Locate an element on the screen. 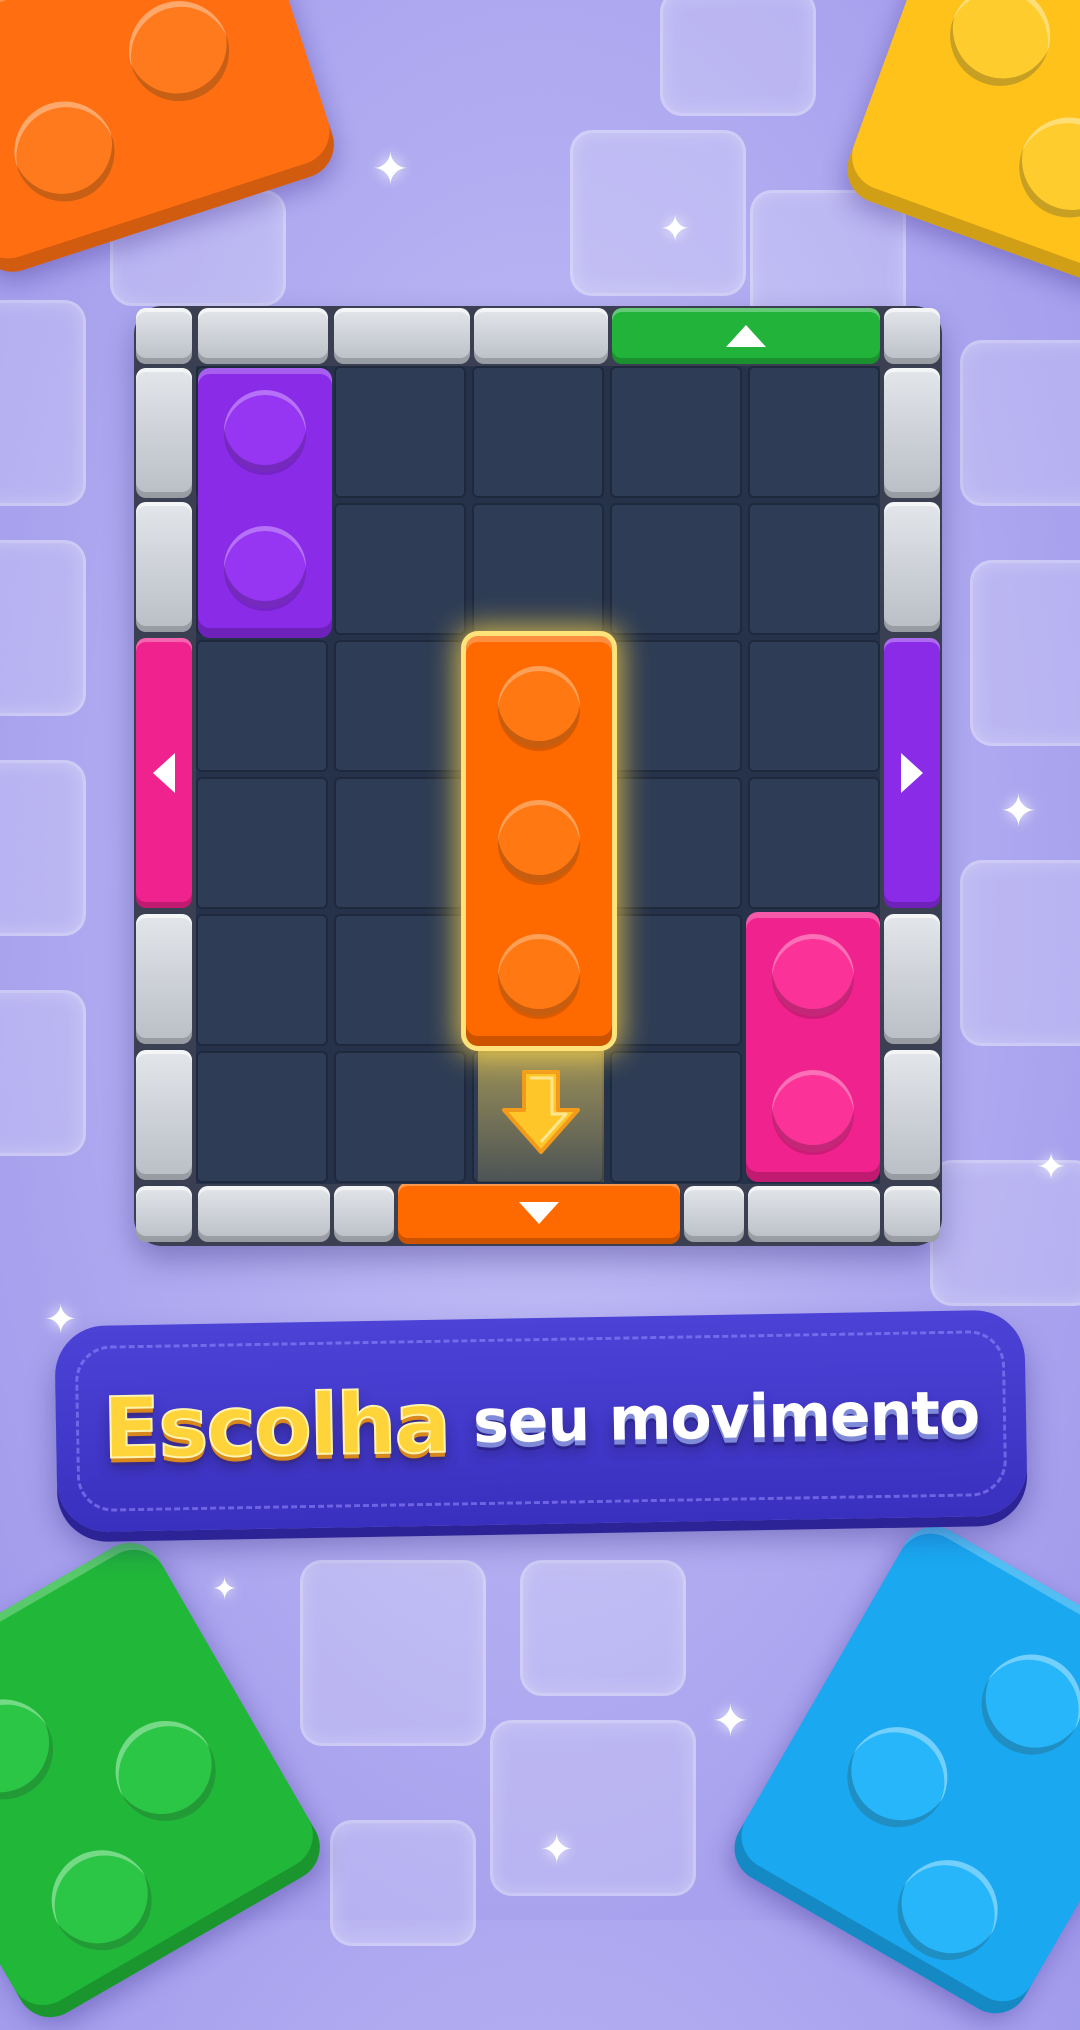  instruction-banner: Escolha seu movimento is located at coordinates (541, 1421).